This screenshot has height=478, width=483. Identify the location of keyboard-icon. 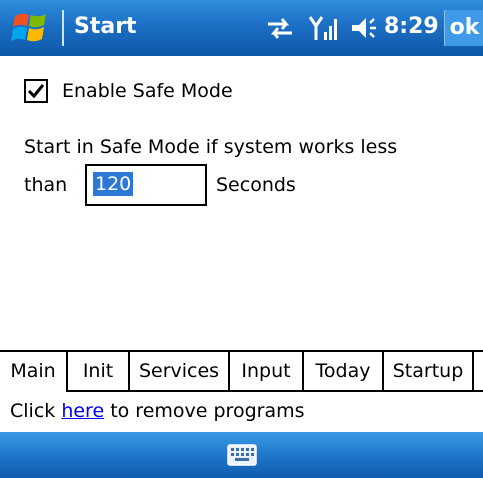
(242, 455).